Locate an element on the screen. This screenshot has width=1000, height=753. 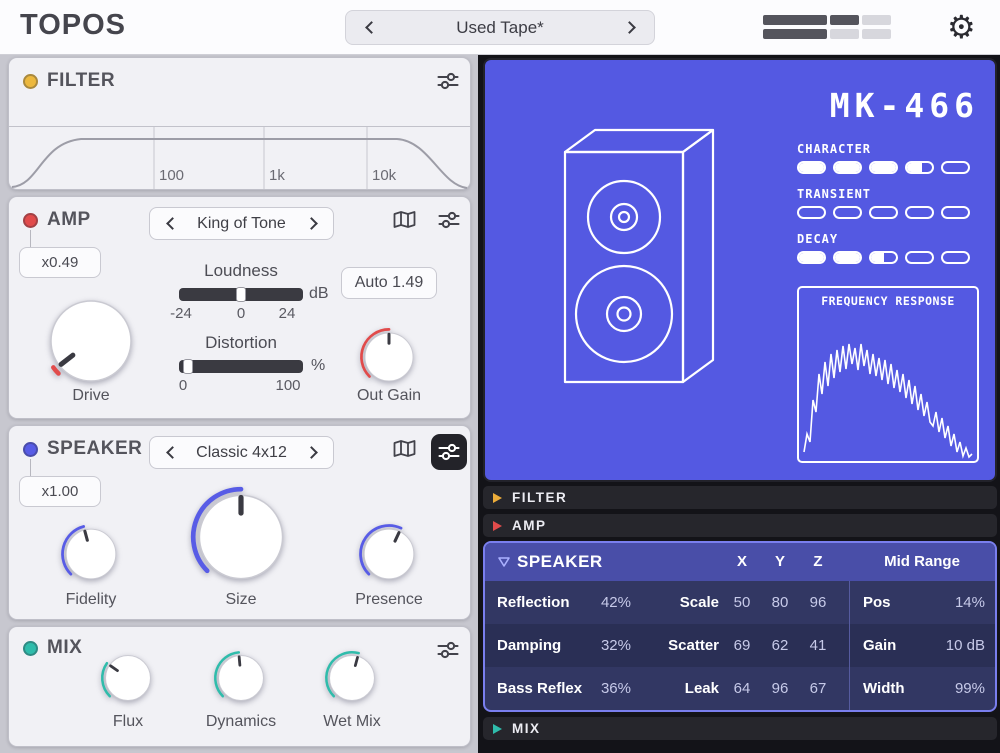
damping-value: 32% is located at coordinates (606, 645).